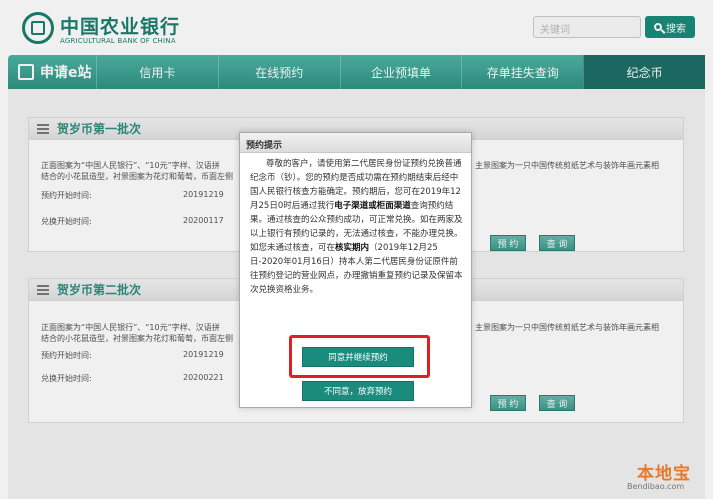 The image size is (713, 499). Describe the element at coordinates (66, 355) in the screenshot. I see `batch2-reserve-label: 预约开始时间:` at that location.